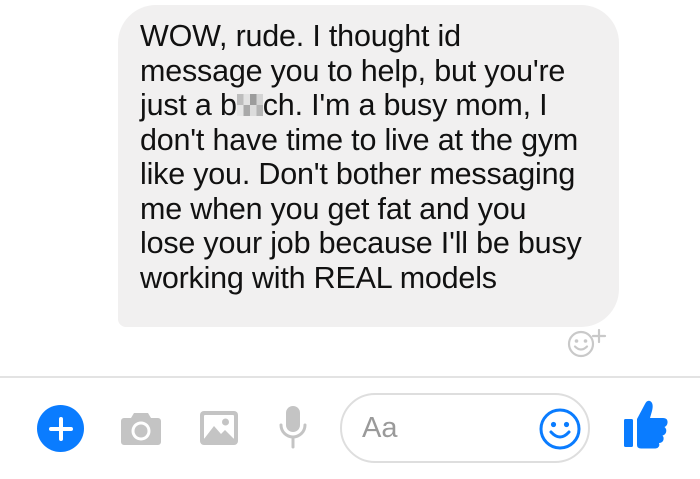 This screenshot has width=700, height=479. I want to click on camera-button, so click(141, 428).